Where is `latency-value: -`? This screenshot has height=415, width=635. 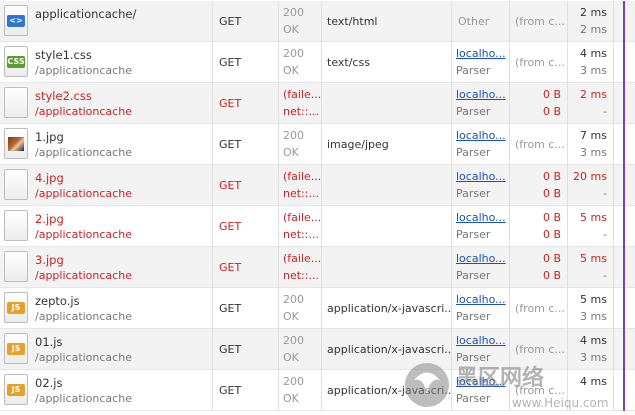 latency-value: - is located at coordinates (605, 234).